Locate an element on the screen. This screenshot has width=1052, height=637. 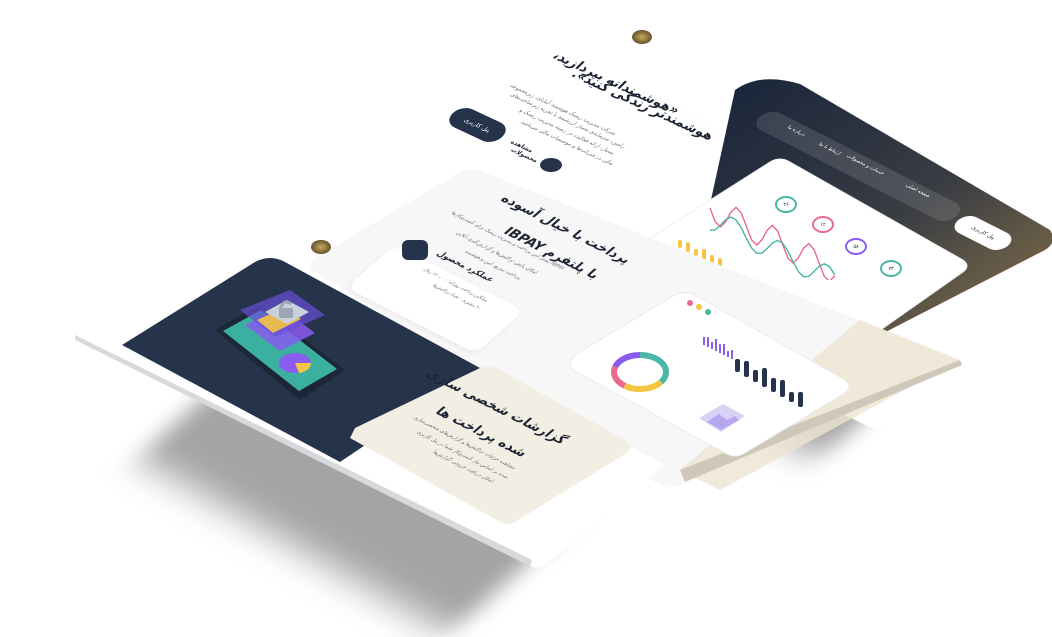
lock-icon is located at coordinates (287, 312).